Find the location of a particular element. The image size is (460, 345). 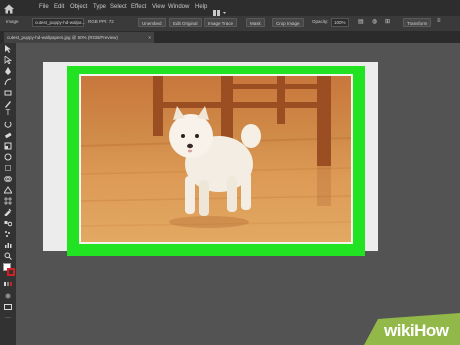

wikihow-watermark: wikiHow is located at coordinates (412, 329).